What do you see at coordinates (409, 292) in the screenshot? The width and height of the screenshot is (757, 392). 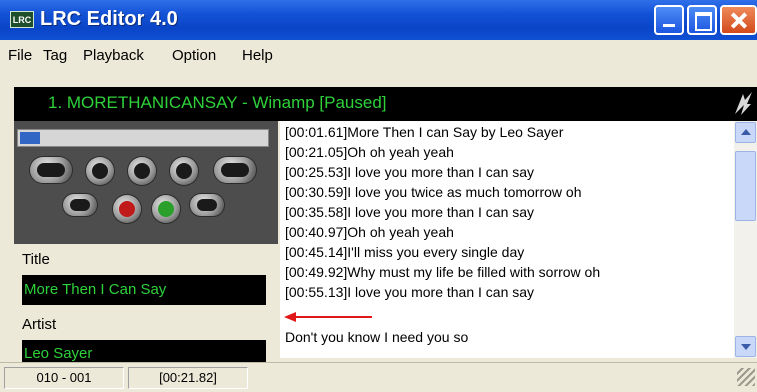 I see `lyric-line: [00:55.13]I love you more than I can say` at bounding box center [409, 292].